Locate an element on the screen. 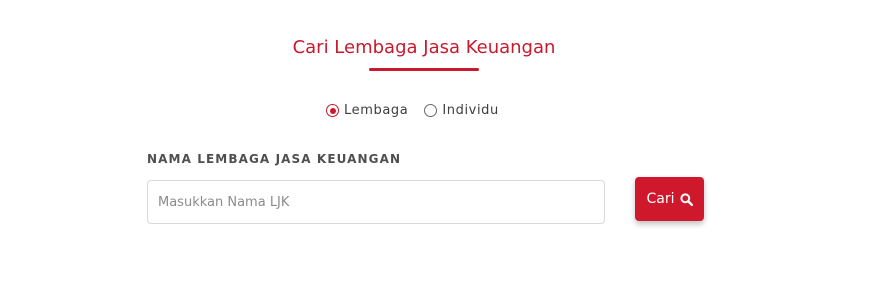 Image resolution: width=885 pixels, height=281 pixels. ljk-name-input is located at coordinates (376, 202).